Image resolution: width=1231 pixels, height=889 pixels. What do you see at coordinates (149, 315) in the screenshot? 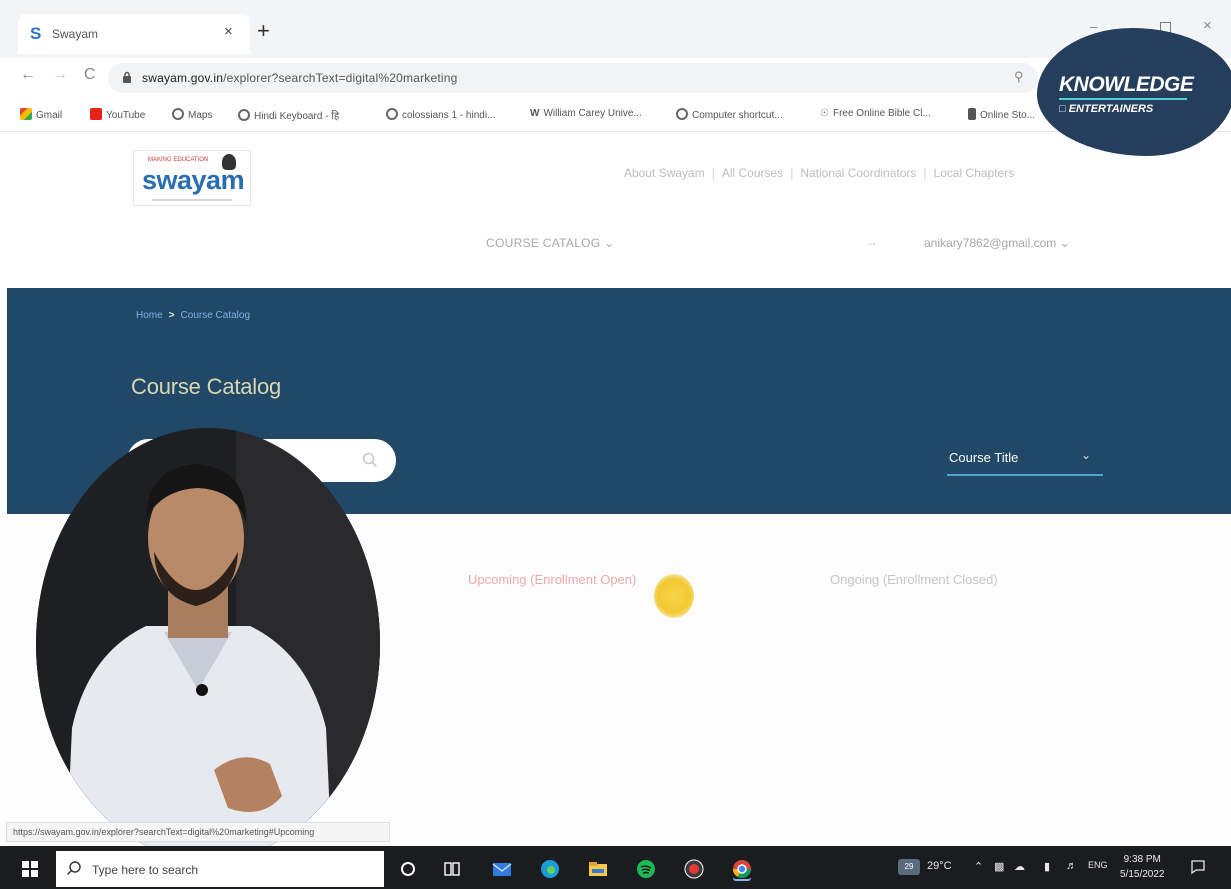
I see `breadcrumb-home: Home` at bounding box center [149, 315].